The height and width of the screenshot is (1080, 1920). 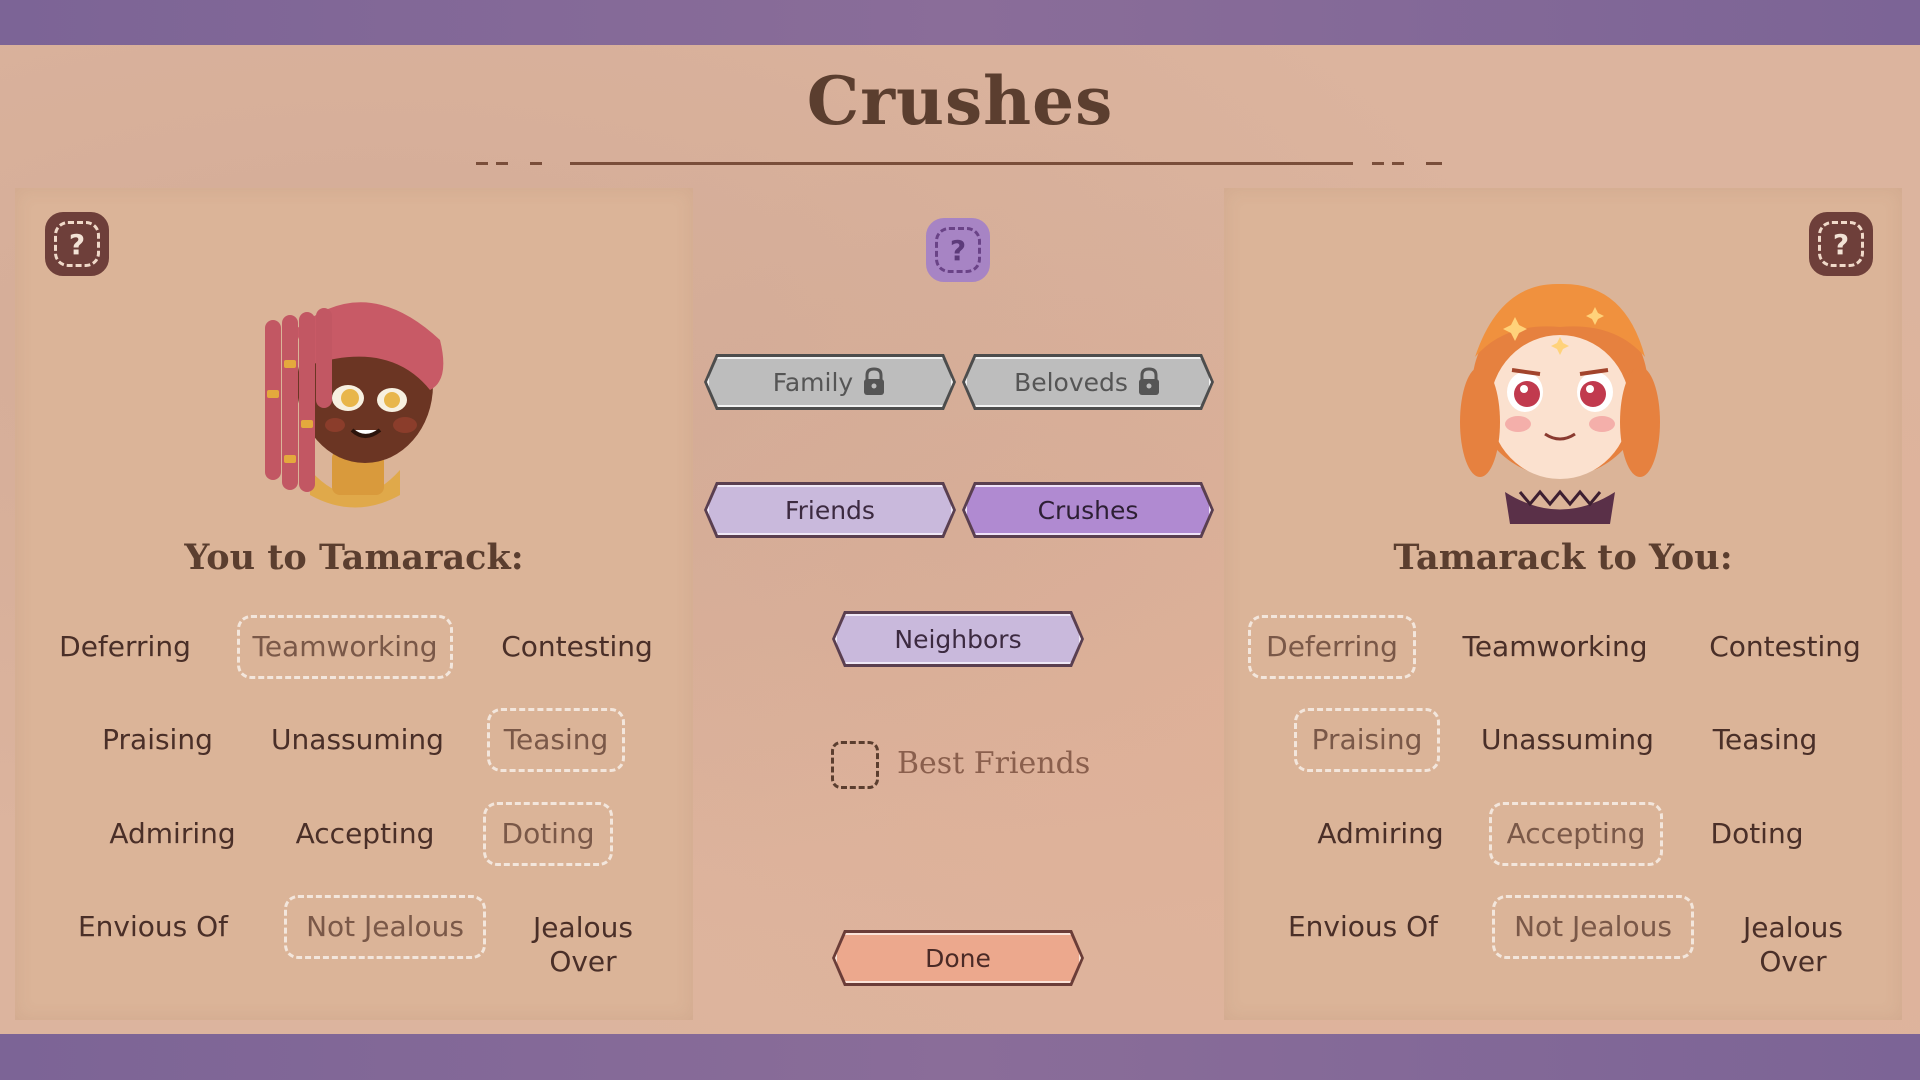 I want to click on right-panel-heading: Tamarack to You:, so click(x=1563, y=557).